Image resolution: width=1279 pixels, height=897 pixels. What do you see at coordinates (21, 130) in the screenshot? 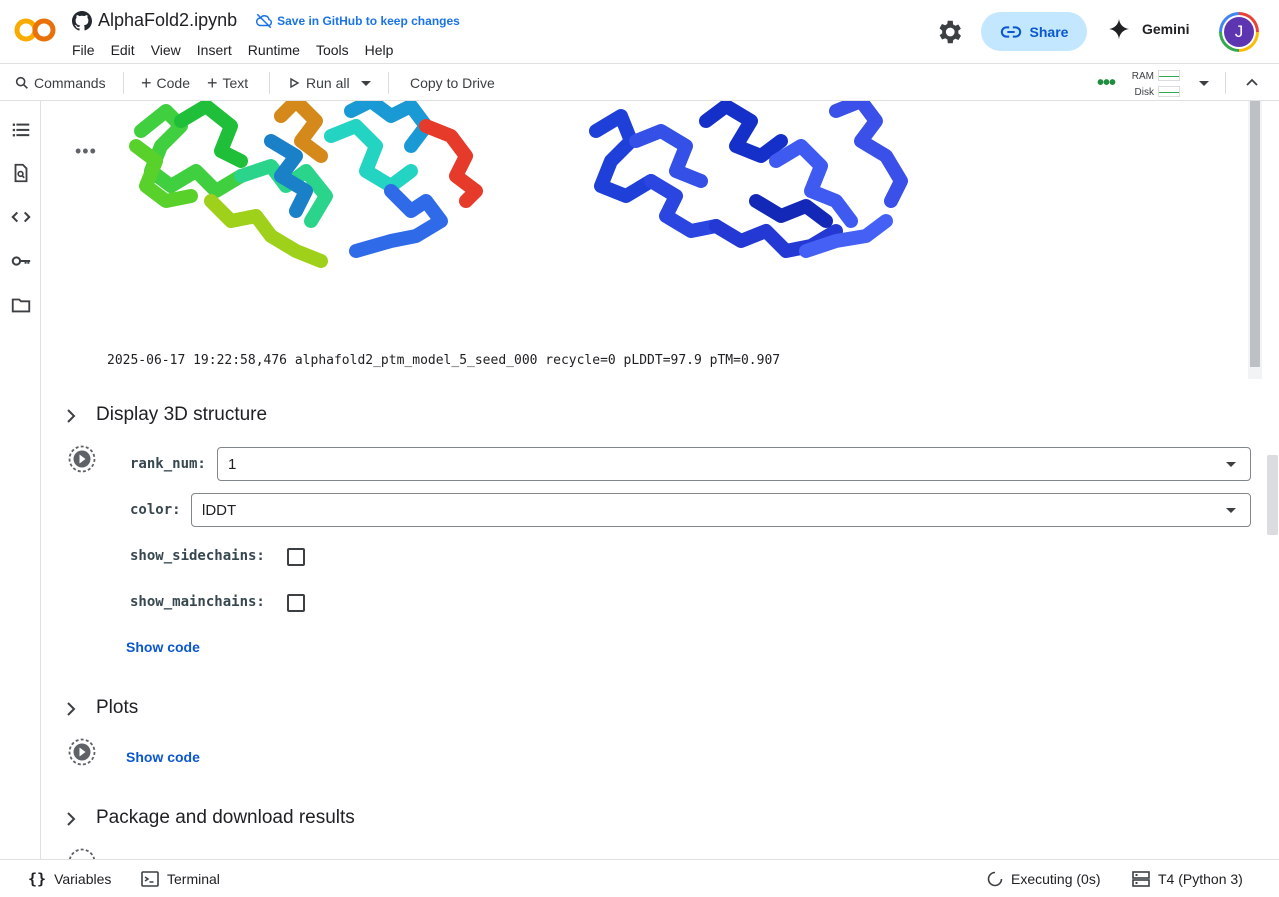
I see `table-of-contents-icon` at bounding box center [21, 130].